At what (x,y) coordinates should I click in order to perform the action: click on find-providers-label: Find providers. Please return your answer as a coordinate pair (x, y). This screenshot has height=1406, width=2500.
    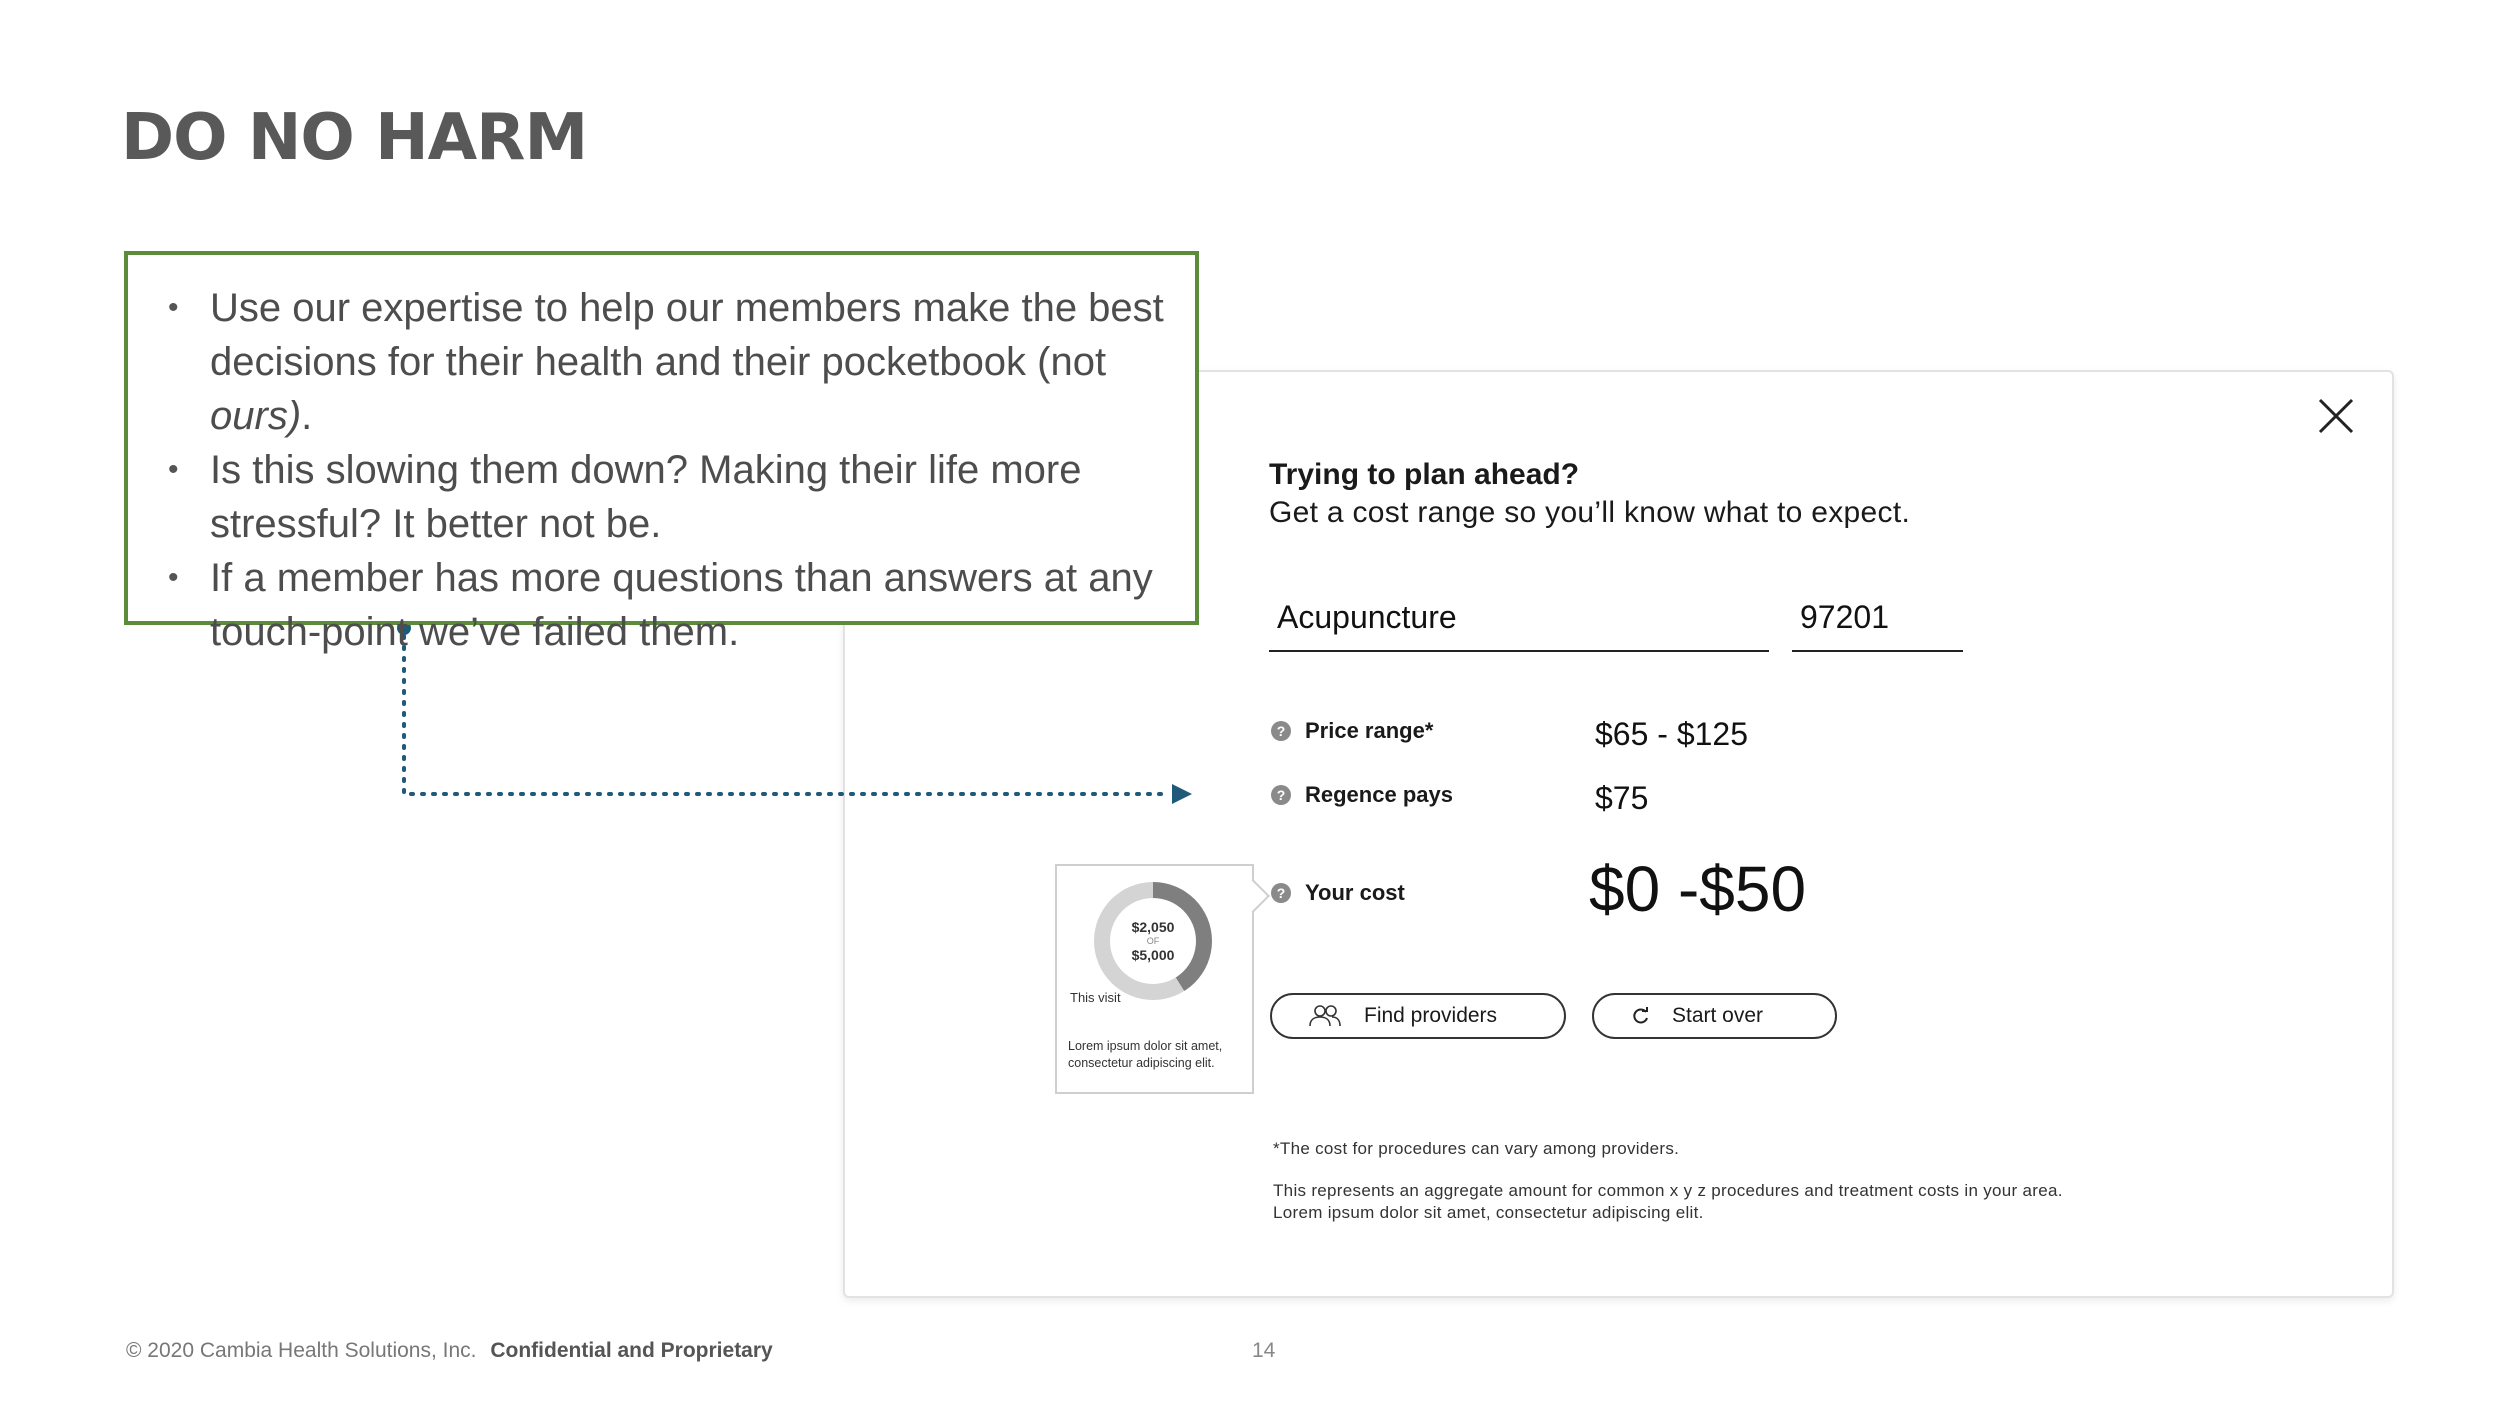
    Looking at the image, I should click on (1431, 1015).